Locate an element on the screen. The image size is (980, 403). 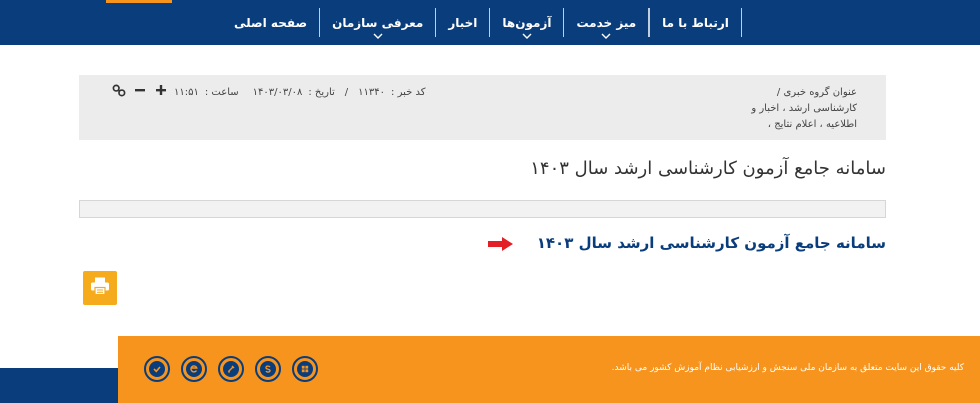
news-time-label: ساعت : is located at coordinates (221, 92).